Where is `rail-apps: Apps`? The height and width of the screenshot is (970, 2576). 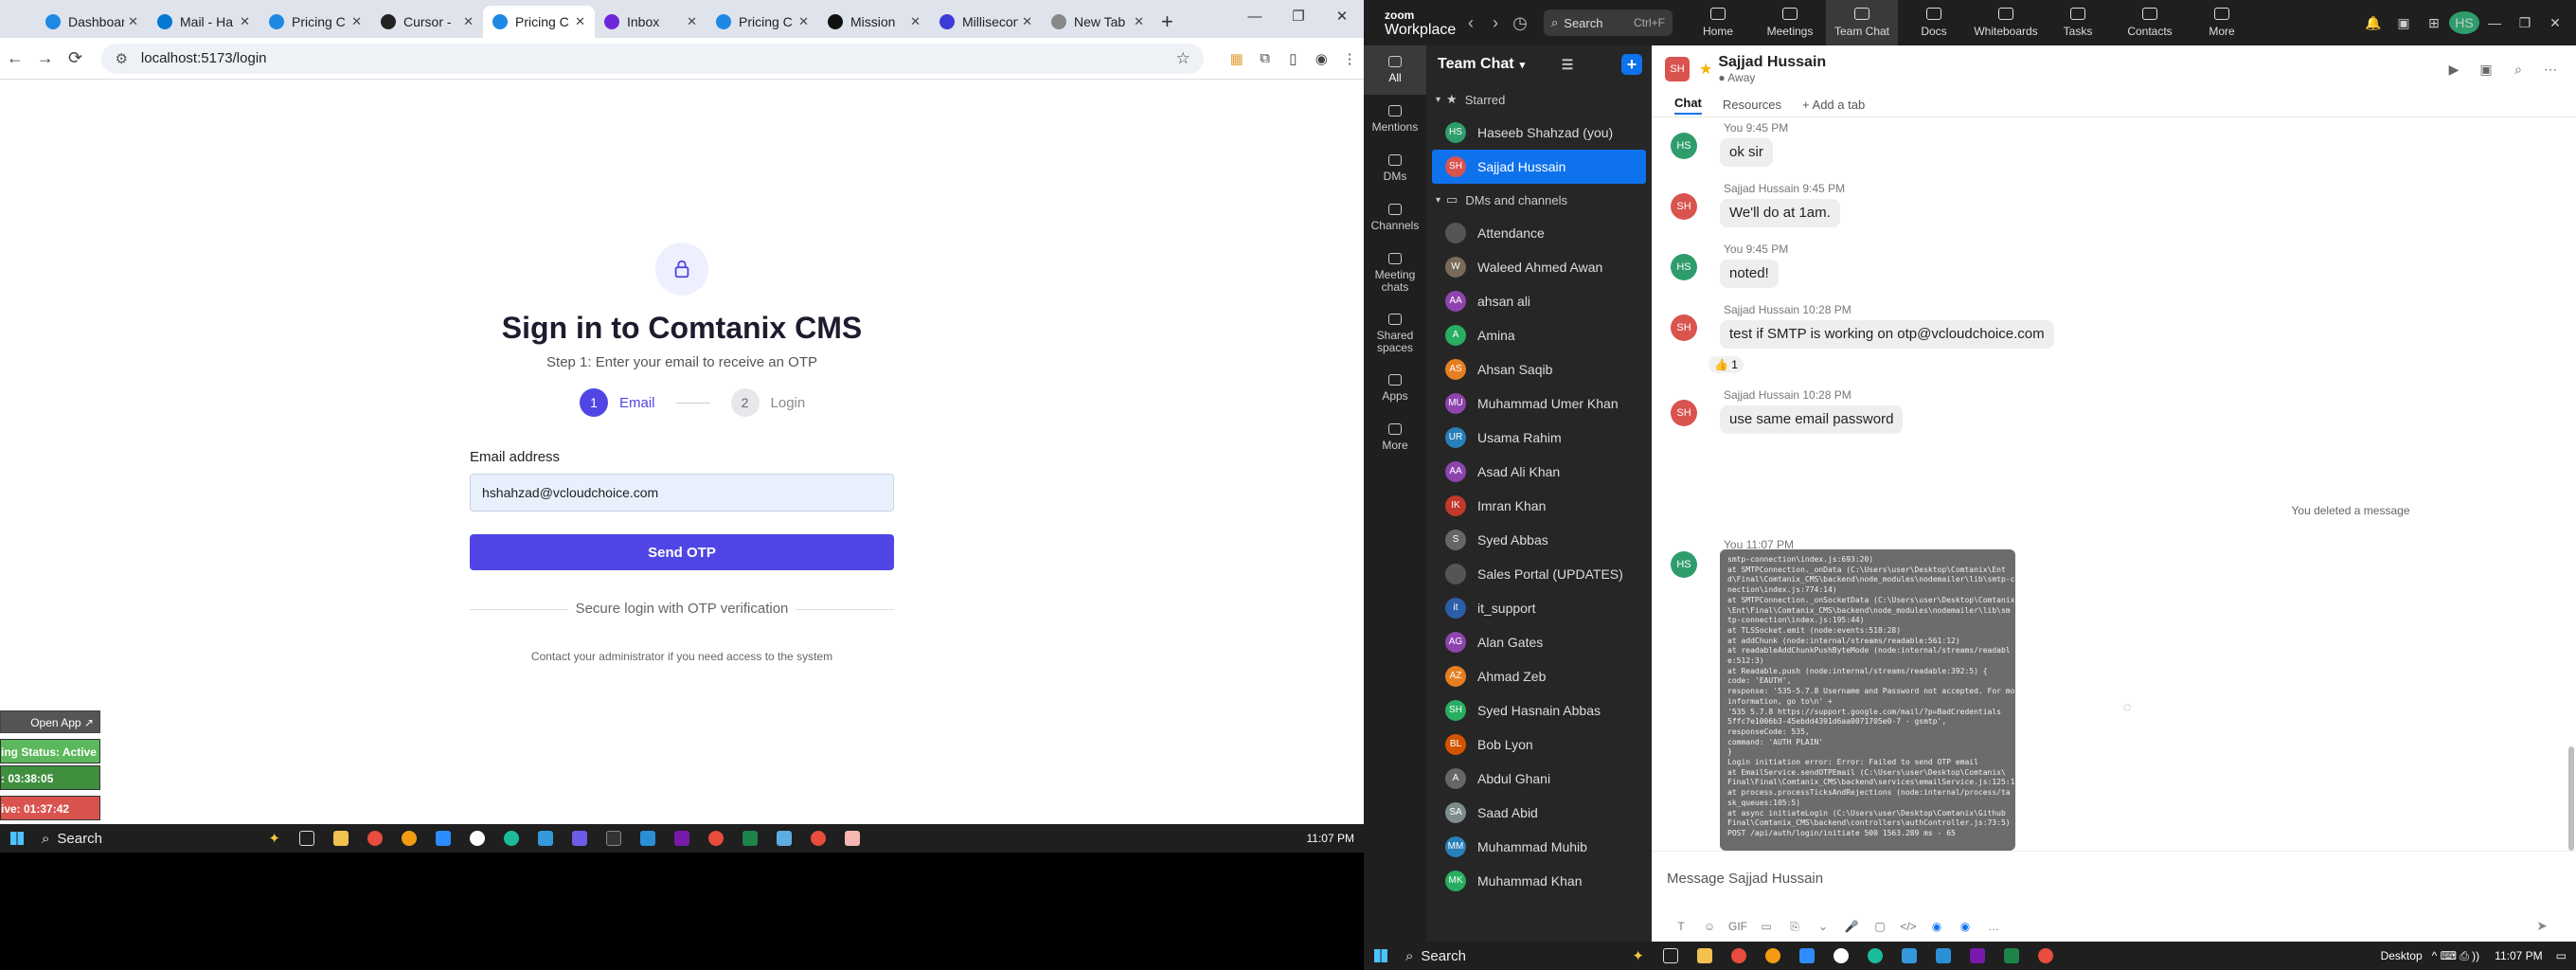
rail-apps: Apps is located at coordinates (1395, 388).